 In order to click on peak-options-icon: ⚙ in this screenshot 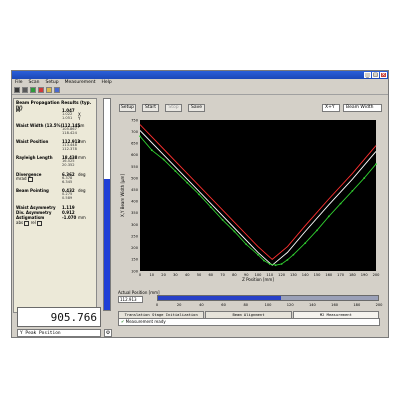, I will do `click(108, 333)`.